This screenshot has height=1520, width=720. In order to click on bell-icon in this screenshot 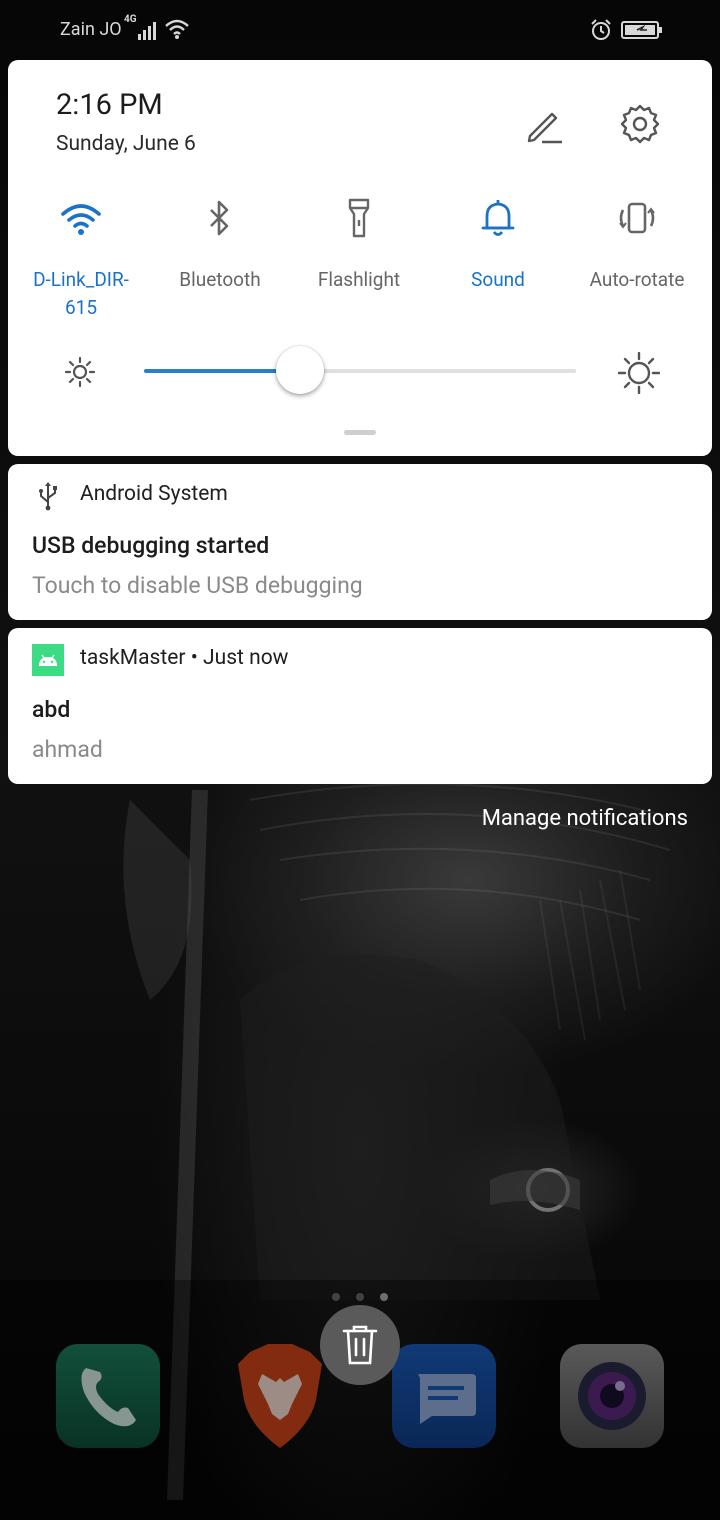, I will do `click(498, 218)`.